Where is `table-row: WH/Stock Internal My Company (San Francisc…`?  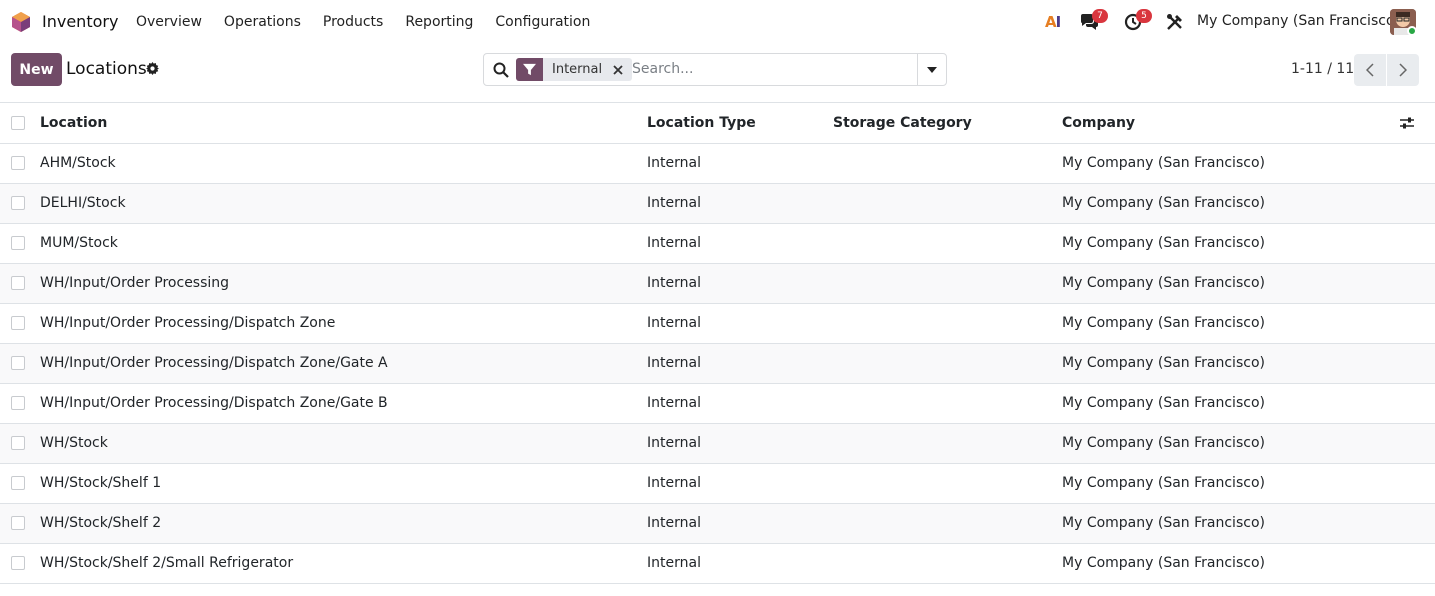 table-row: WH/Stock Internal My Company (San Francisc… is located at coordinates (717, 443).